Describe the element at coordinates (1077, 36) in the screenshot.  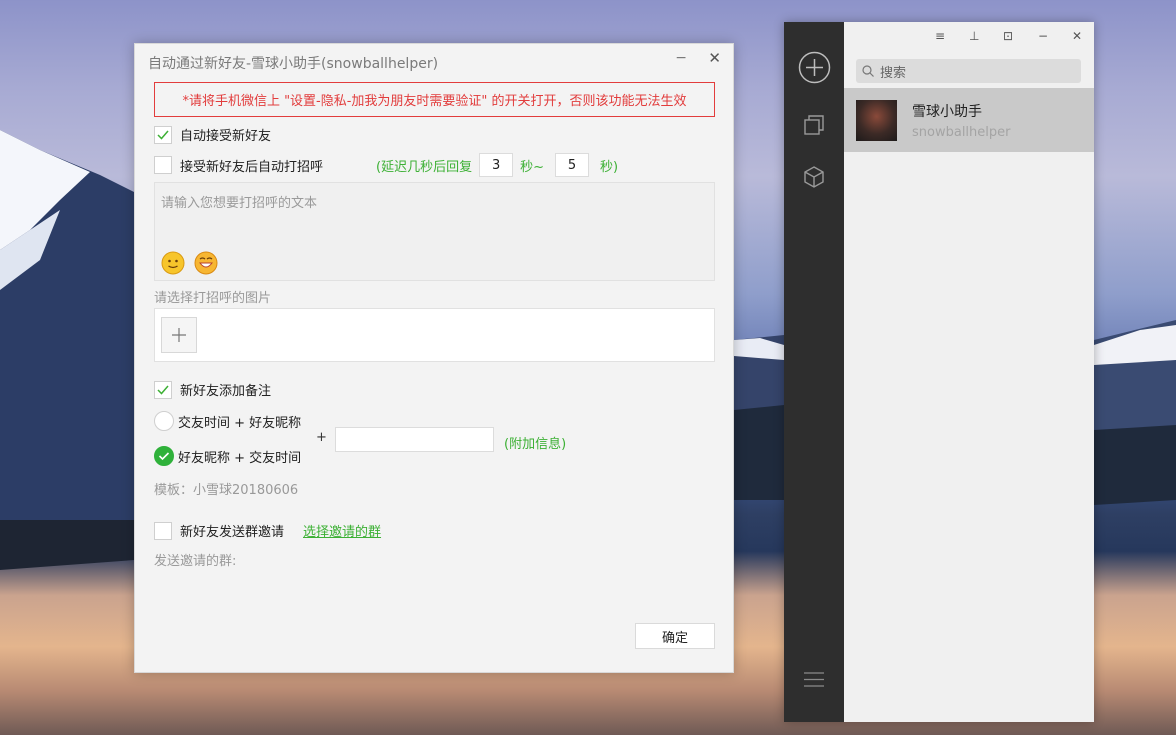
I see `close-icon: ✕` at that location.